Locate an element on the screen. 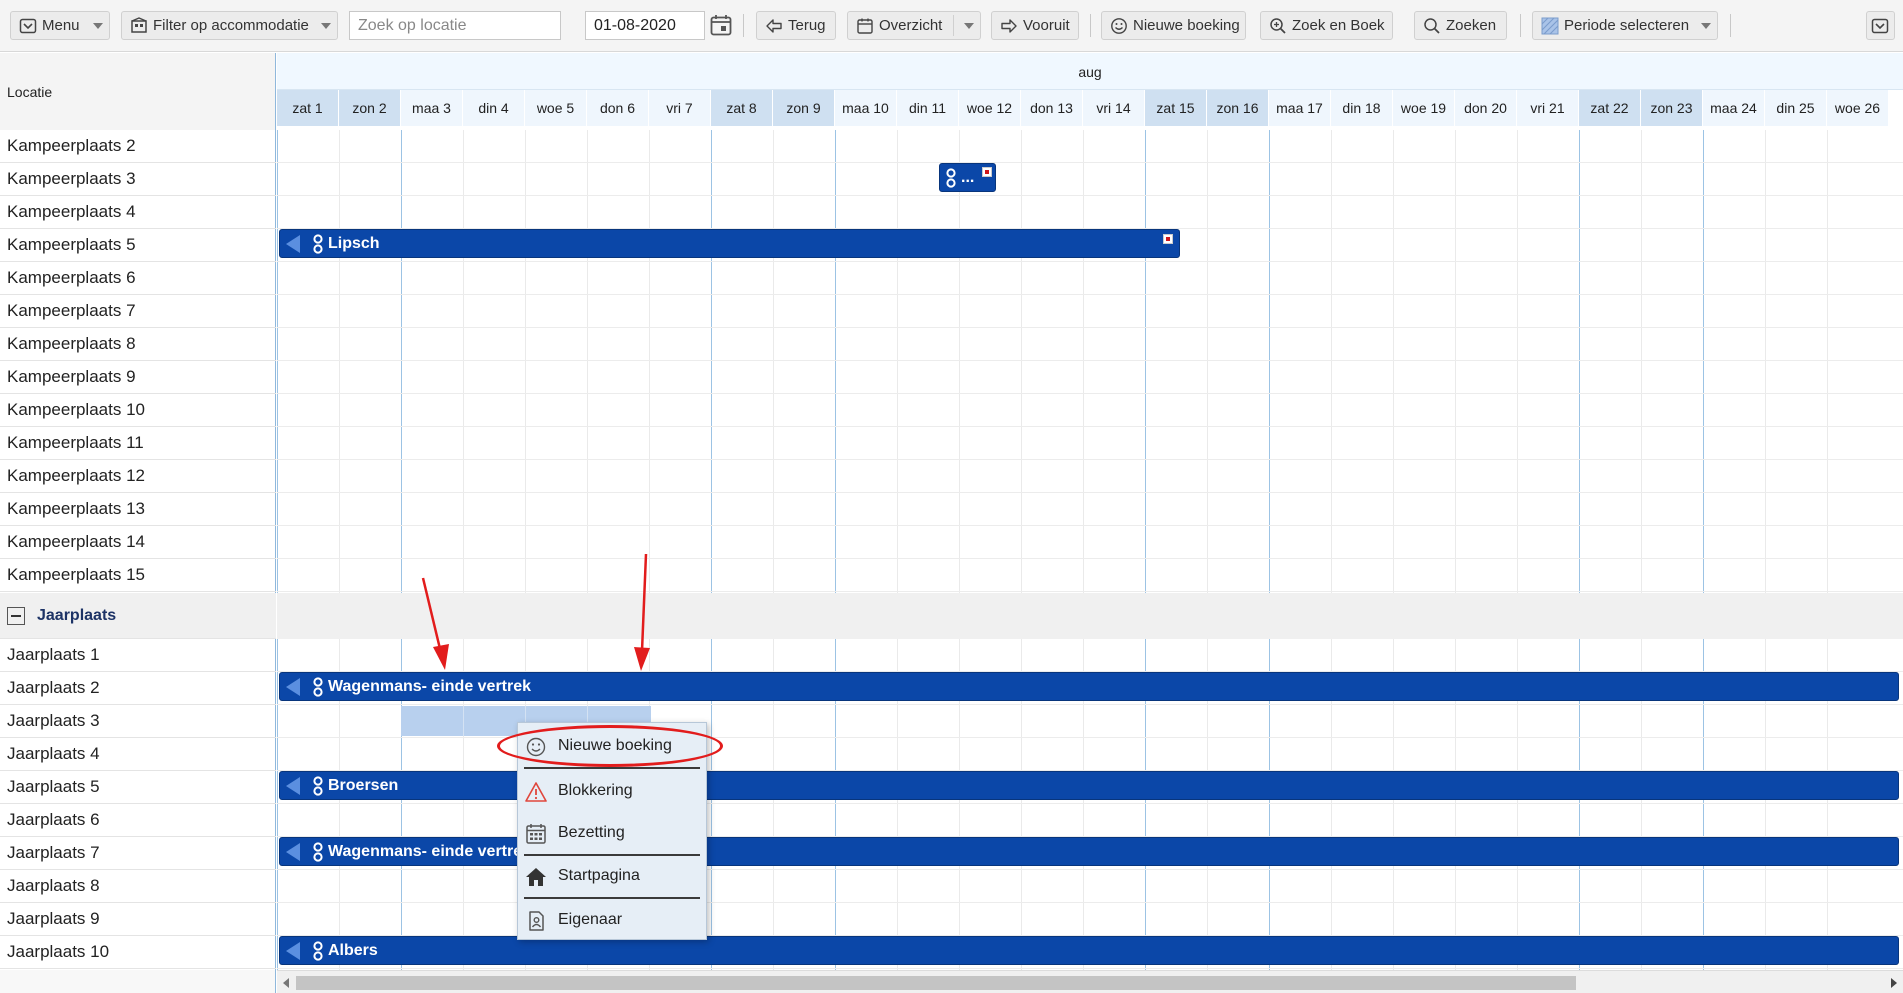 The width and height of the screenshot is (1903, 993). day-header: zon 23 is located at coordinates (1672, 108).